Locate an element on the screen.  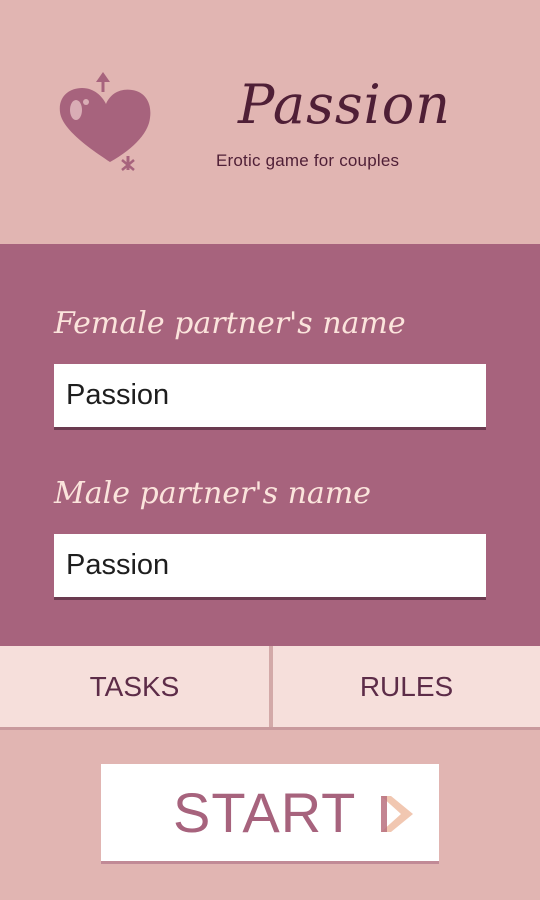
app-subtitle: Erotic game for couples is located at coordinates (308, 160).